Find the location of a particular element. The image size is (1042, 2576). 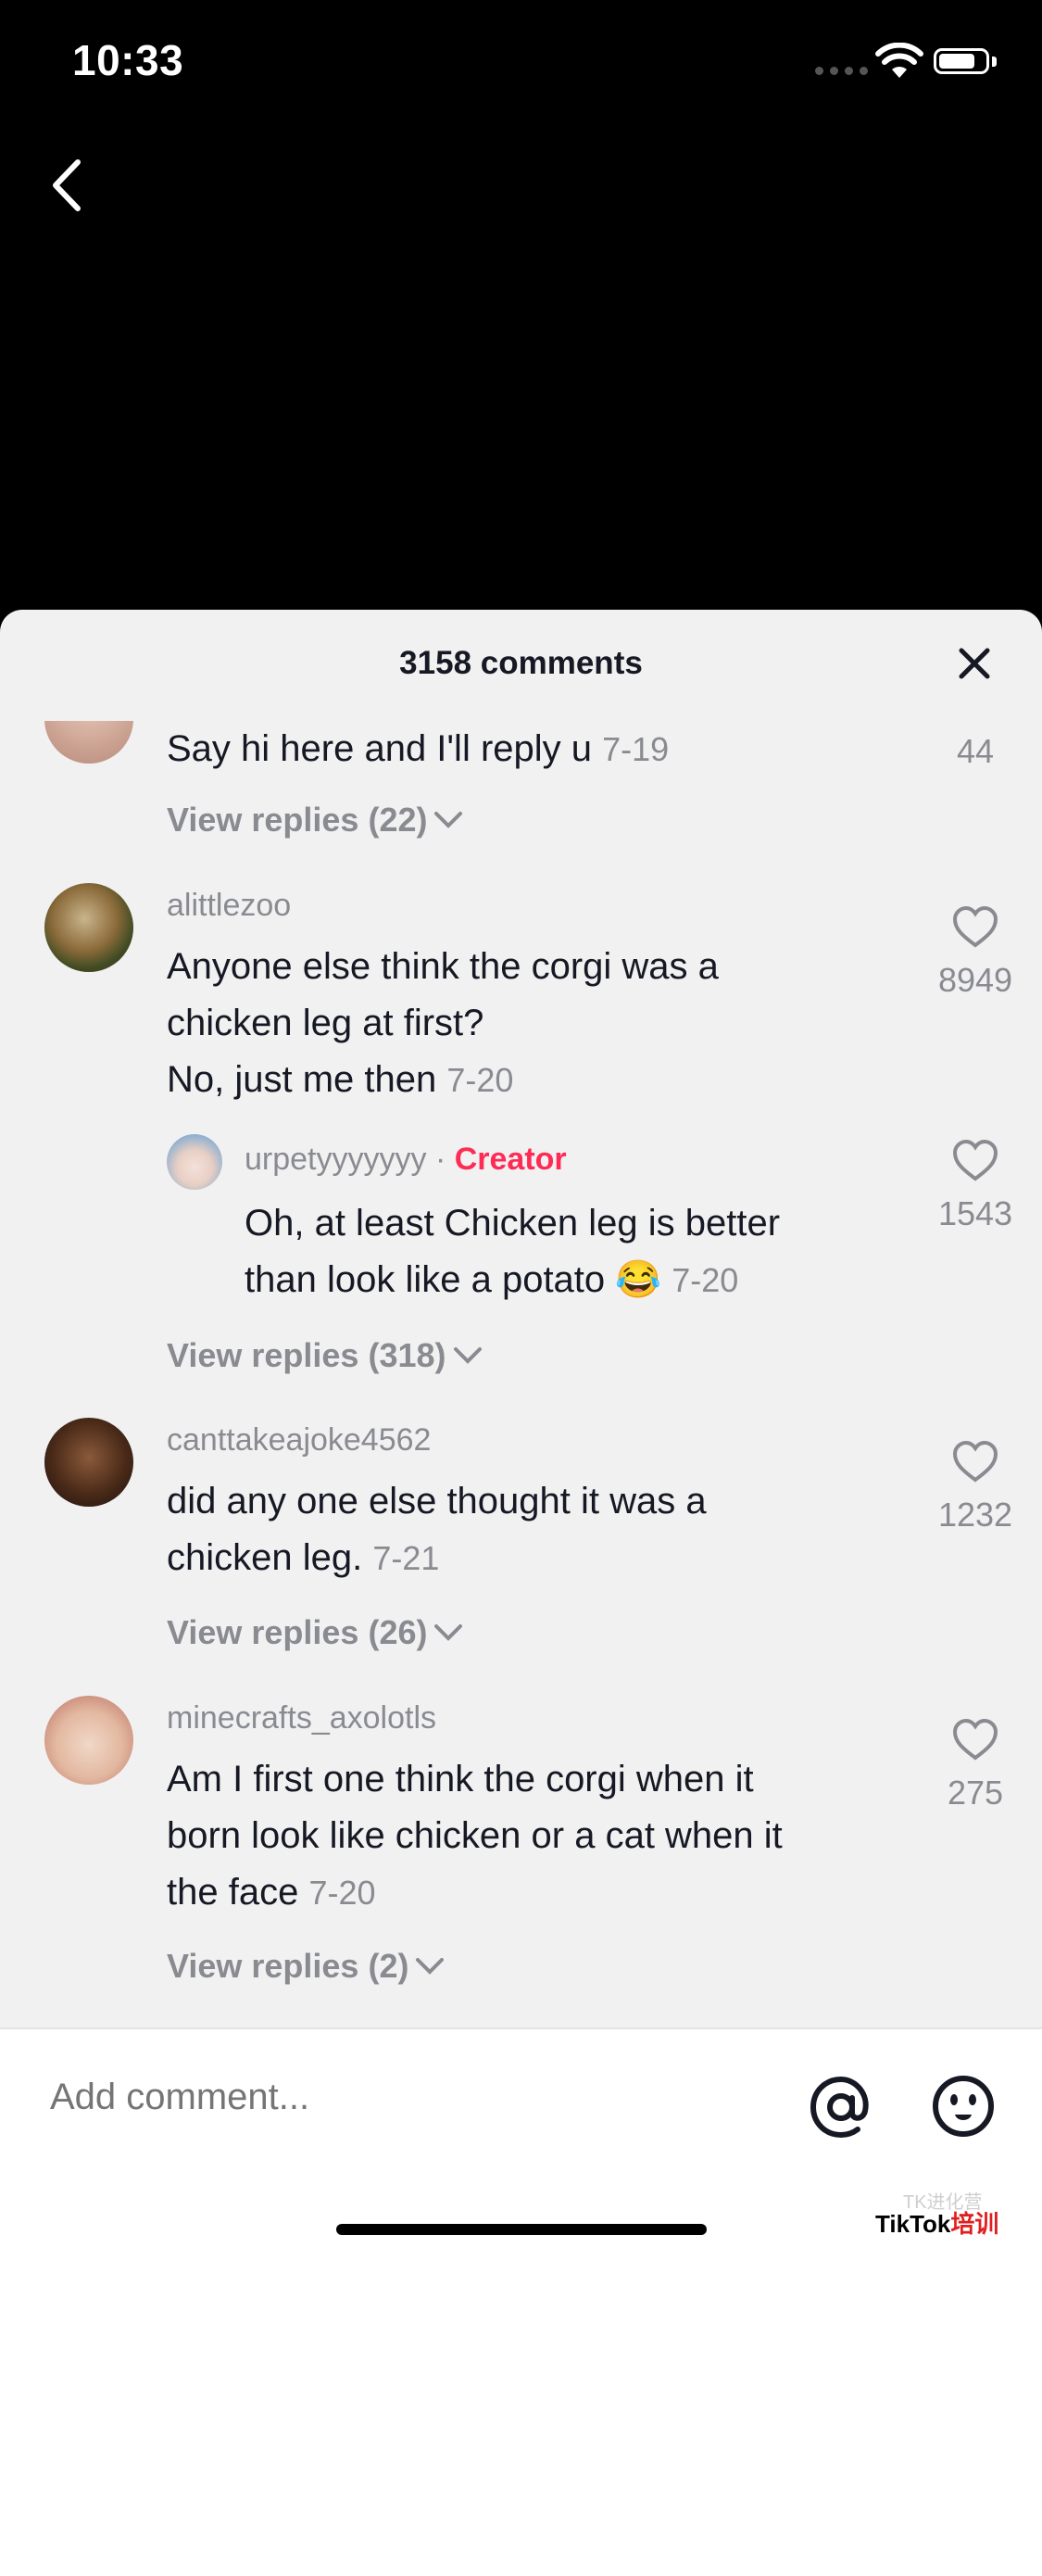

like-count: 1232 is located at coordinates (975, 1515).